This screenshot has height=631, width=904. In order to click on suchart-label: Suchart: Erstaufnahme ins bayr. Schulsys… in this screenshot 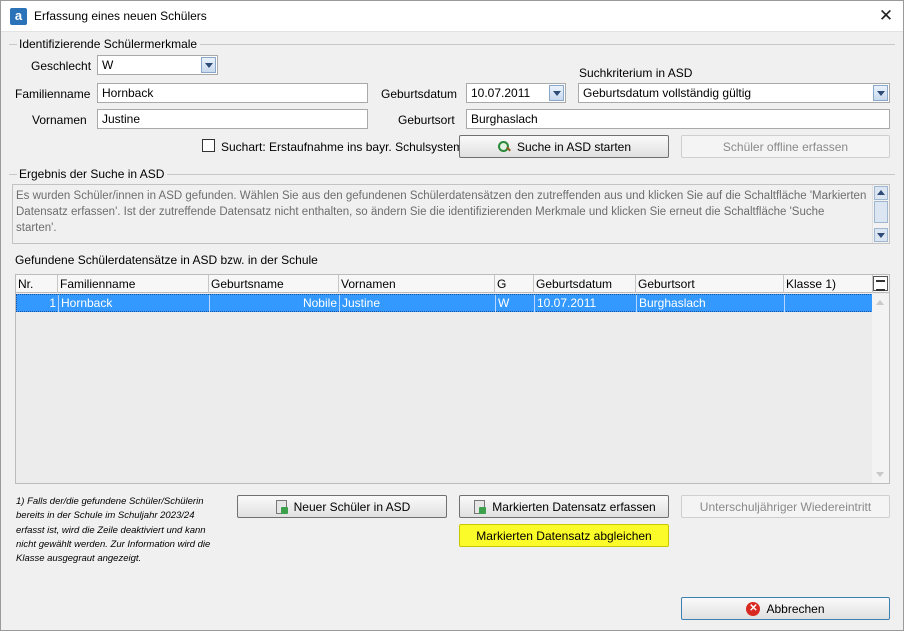, I will do `click(342, 147)`.